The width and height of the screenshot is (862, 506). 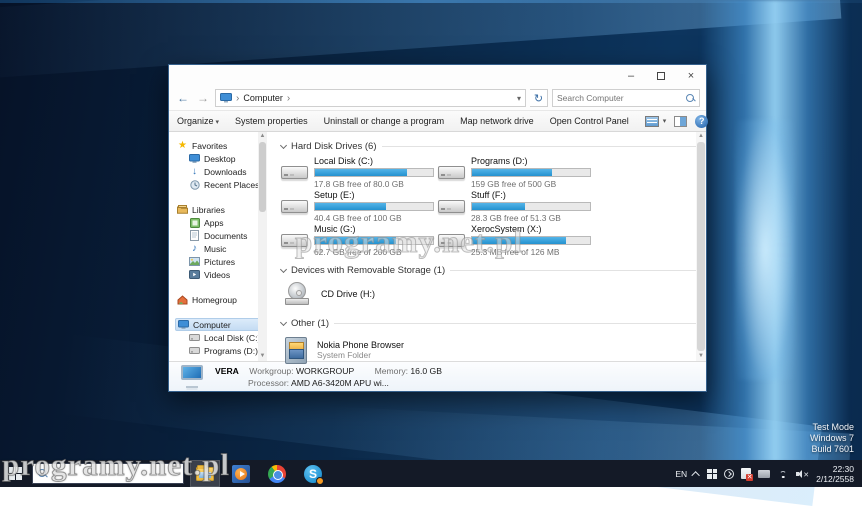 What do you see at coordinates (426, 370) in the screenshot?
I see `memory-value: 16.0 GB` at bounding box center [426, 370].